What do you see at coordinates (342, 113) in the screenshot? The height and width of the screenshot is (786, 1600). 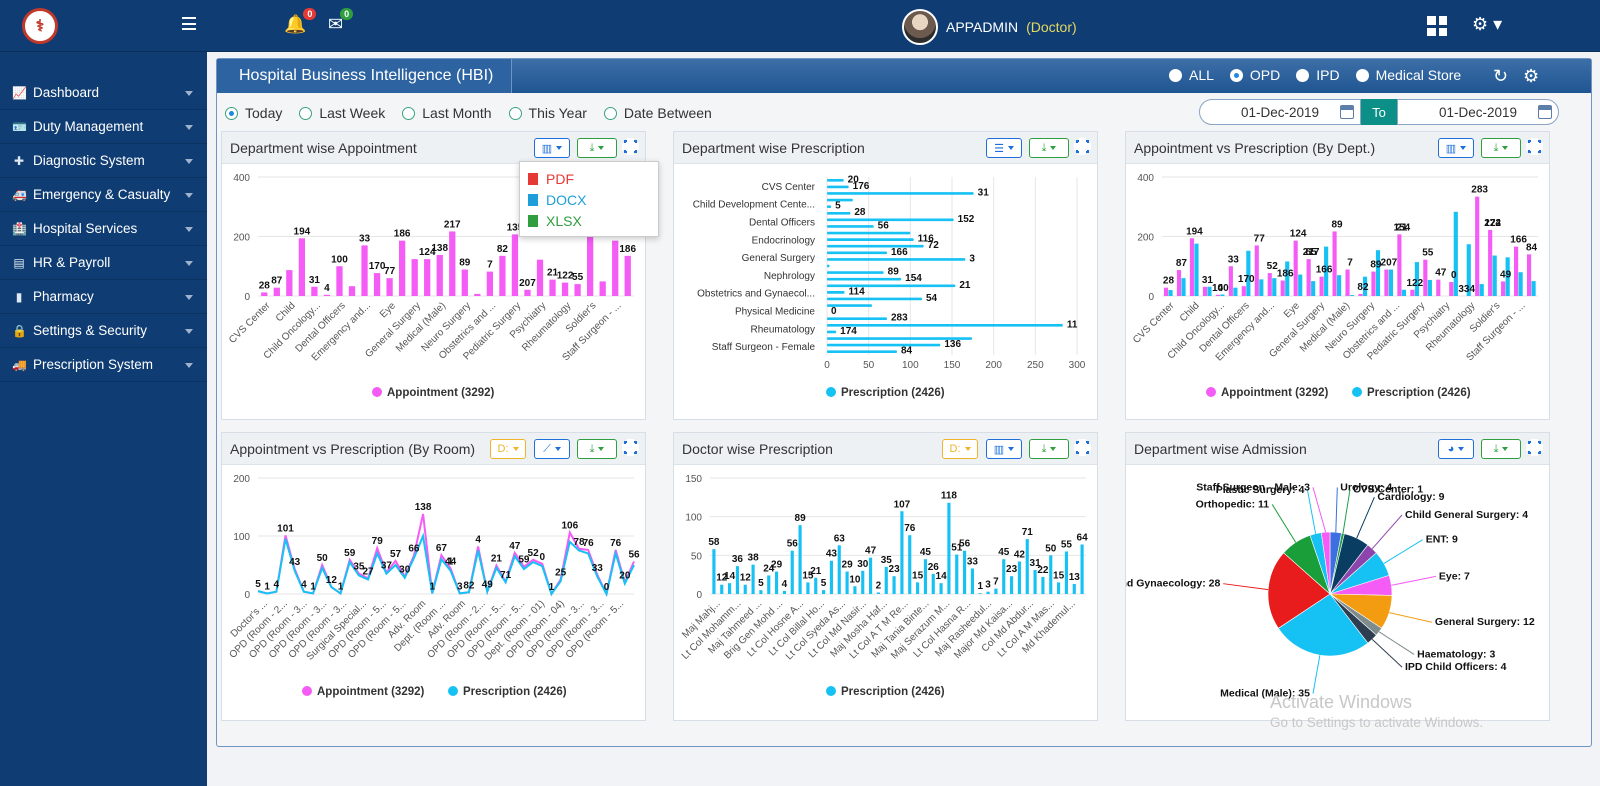 I see `period-radio-last-week: Last Week` at bounding box center [342, 113].